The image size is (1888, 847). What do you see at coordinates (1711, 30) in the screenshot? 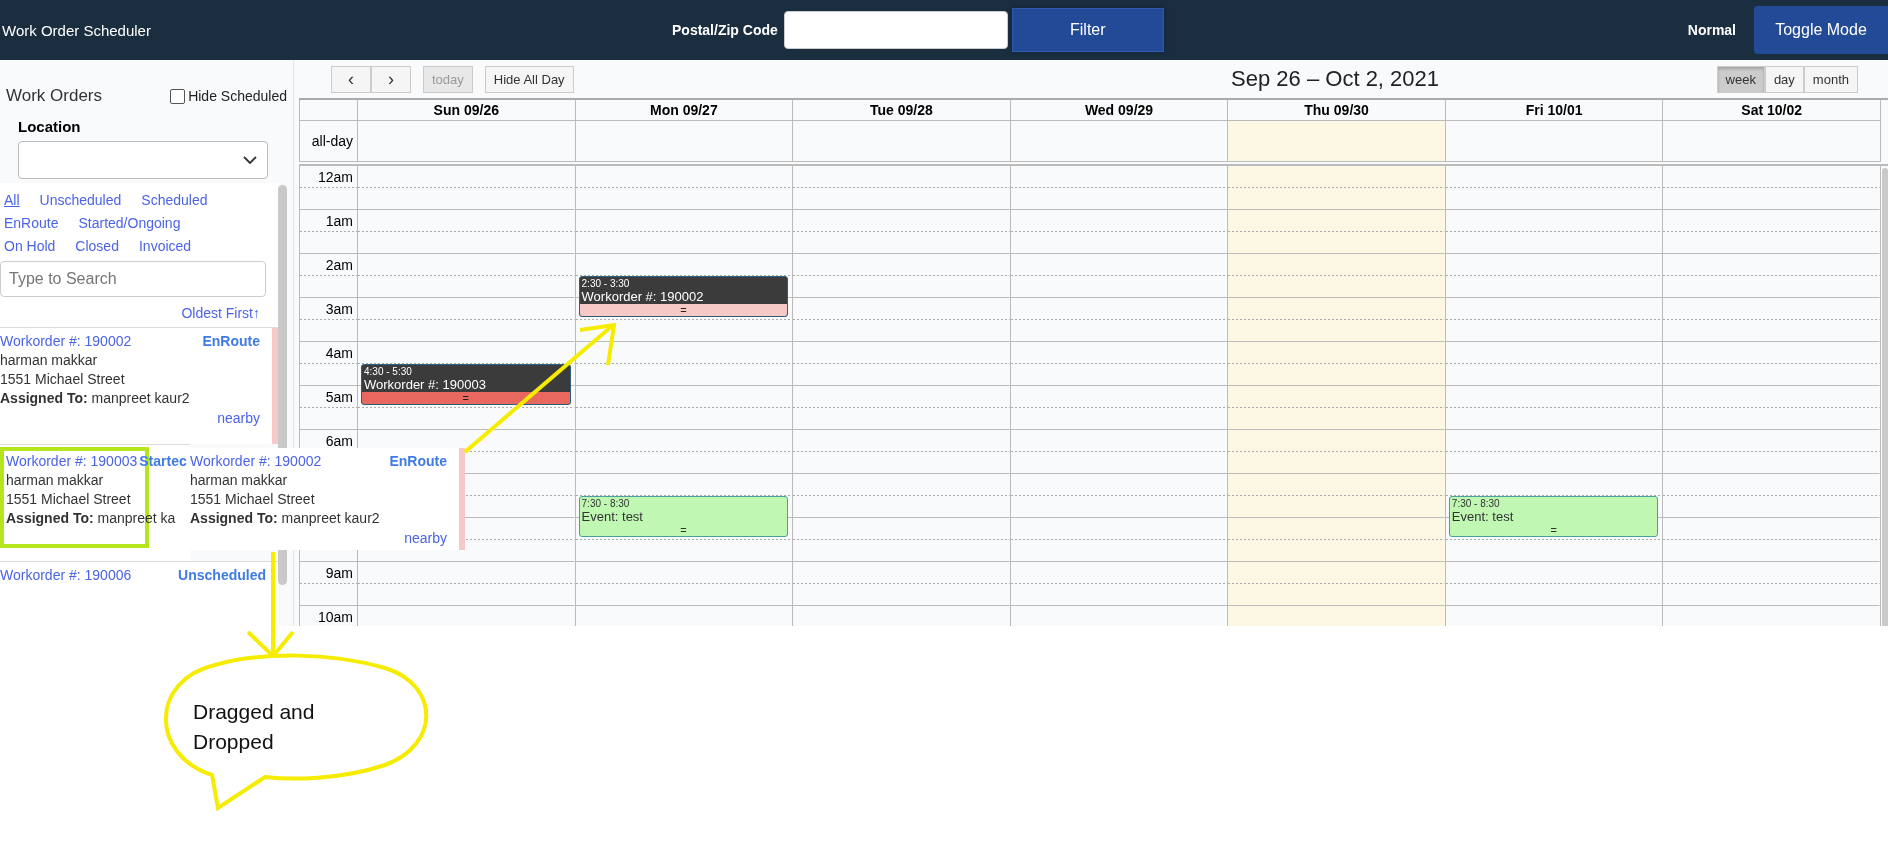
I see `mode-label: Normal` at bounding box center [1711, 30].